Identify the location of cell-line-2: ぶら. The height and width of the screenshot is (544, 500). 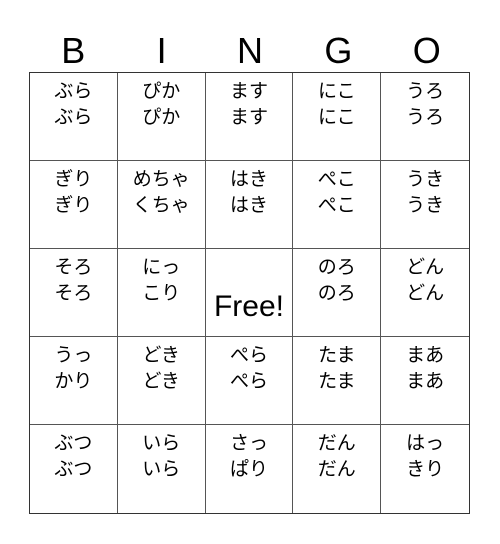
(73, 117).